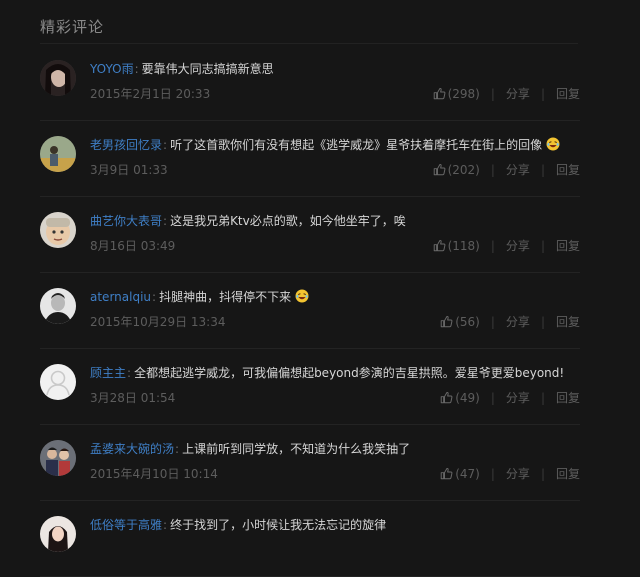 The image size is (640, 577). Describe the element at coordinates (467, 397) in the screenshot. I see `like-count: (49)` at that location.